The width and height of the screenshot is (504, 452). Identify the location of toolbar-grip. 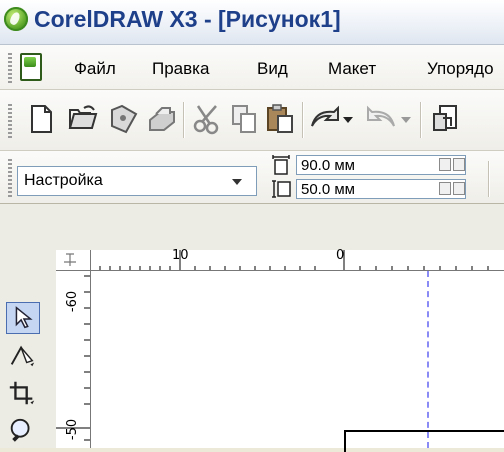
(10, 121).